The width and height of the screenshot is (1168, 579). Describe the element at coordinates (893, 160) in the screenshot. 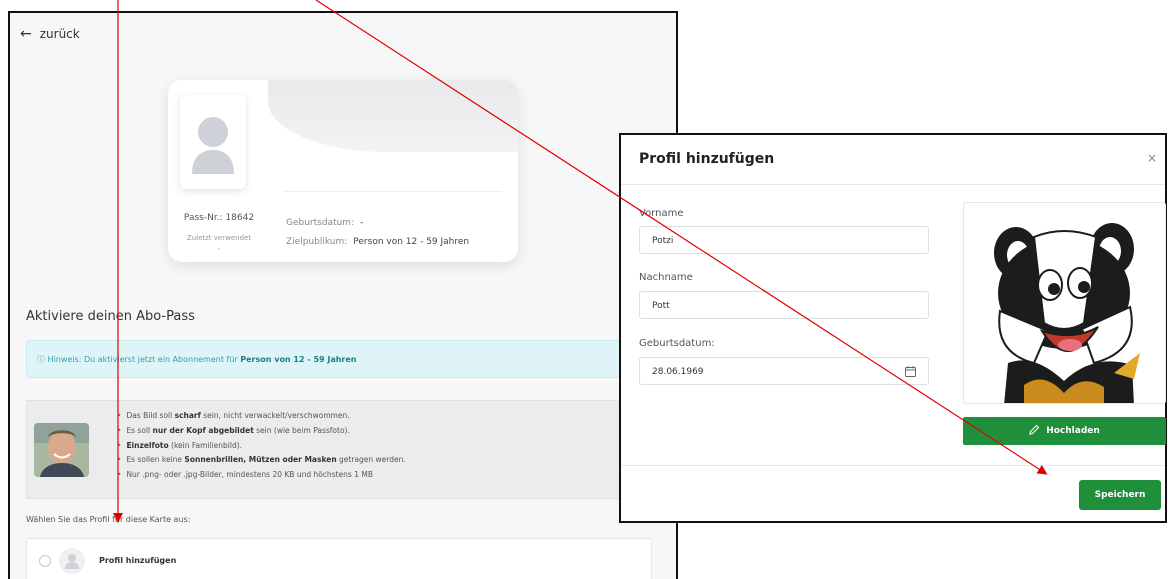

I see `modal-header: Profil hinzufügen ×` at that location.